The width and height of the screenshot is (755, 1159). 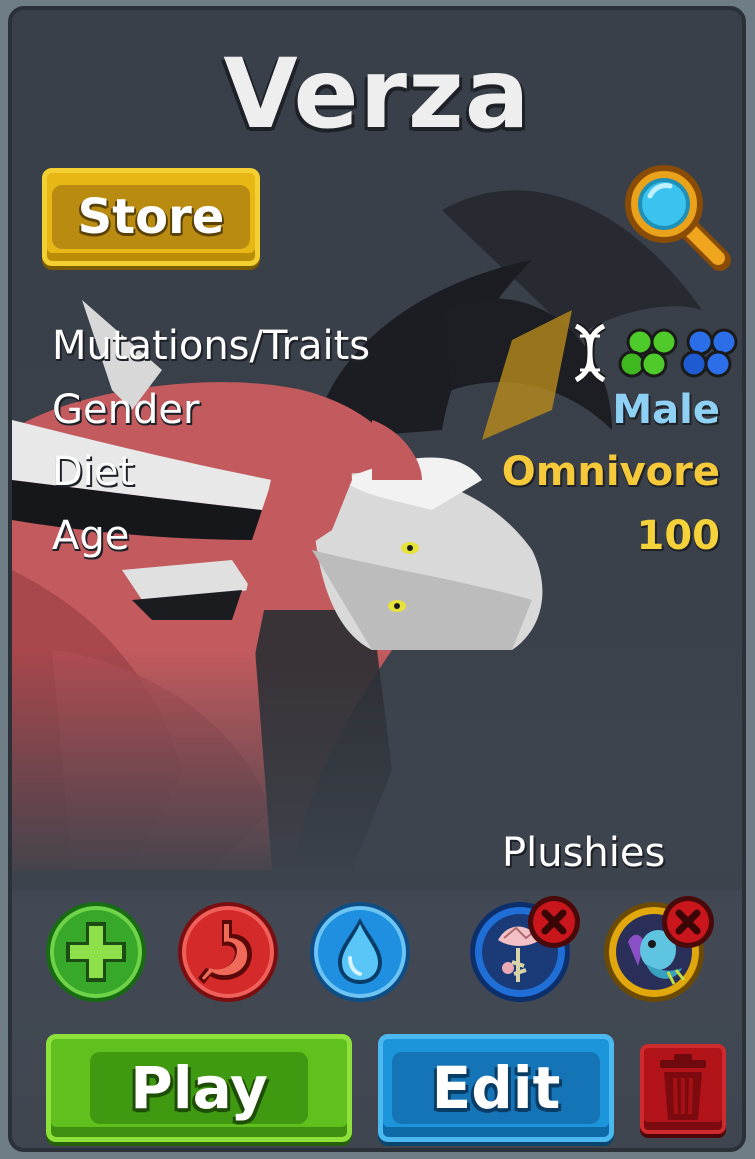 What do you see at coordinates (678, 536) in the screenshot?
I see `stat-value-age: 100` at bounding box center [678, 536].